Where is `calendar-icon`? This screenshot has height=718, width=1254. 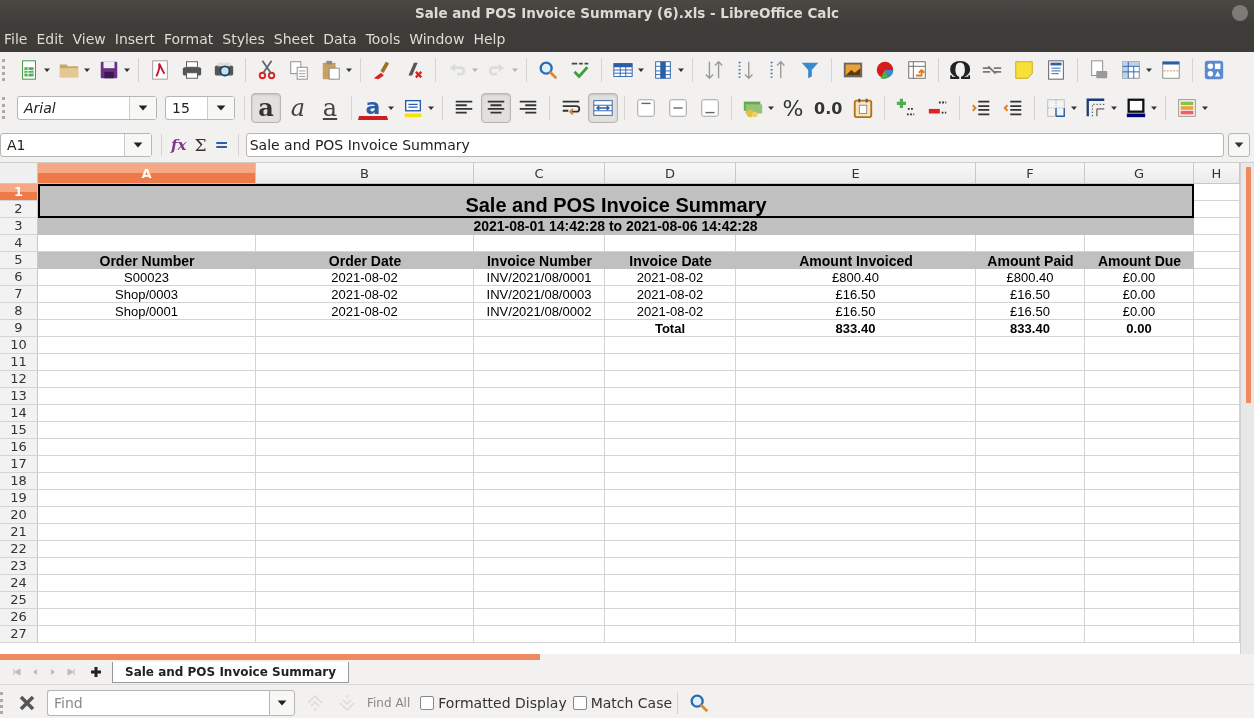 calendar-icon is located at coordinates (863, 108).